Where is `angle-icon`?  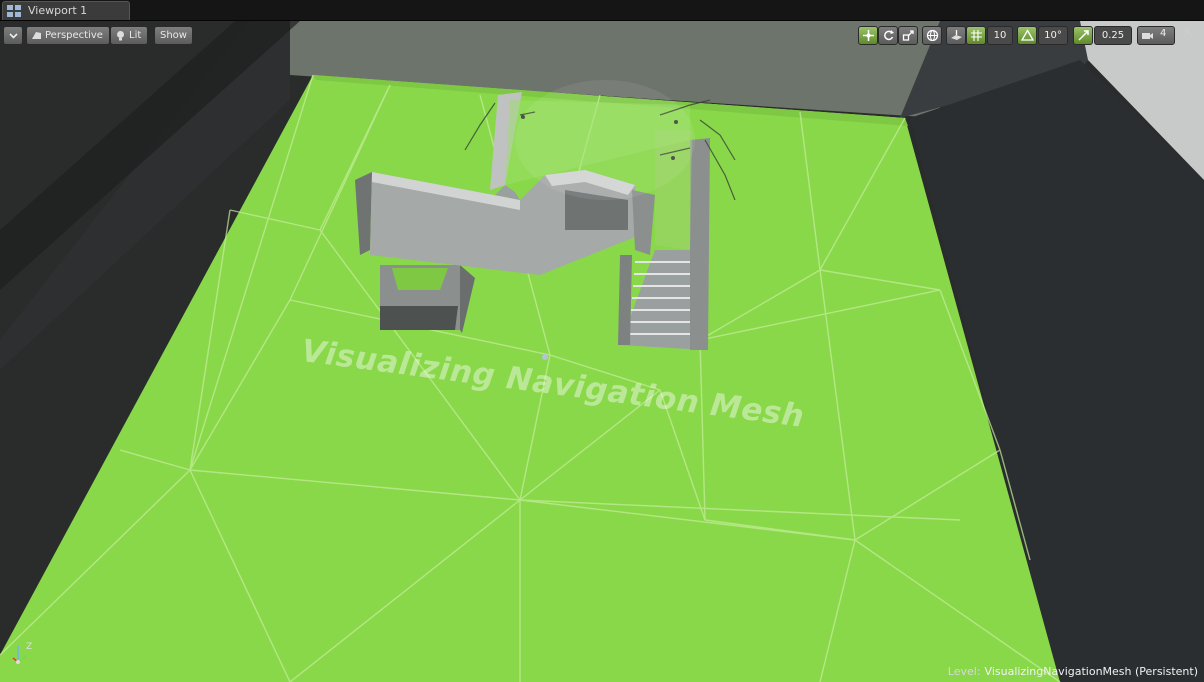
angle-icon is located at coordinates (1027, 35).